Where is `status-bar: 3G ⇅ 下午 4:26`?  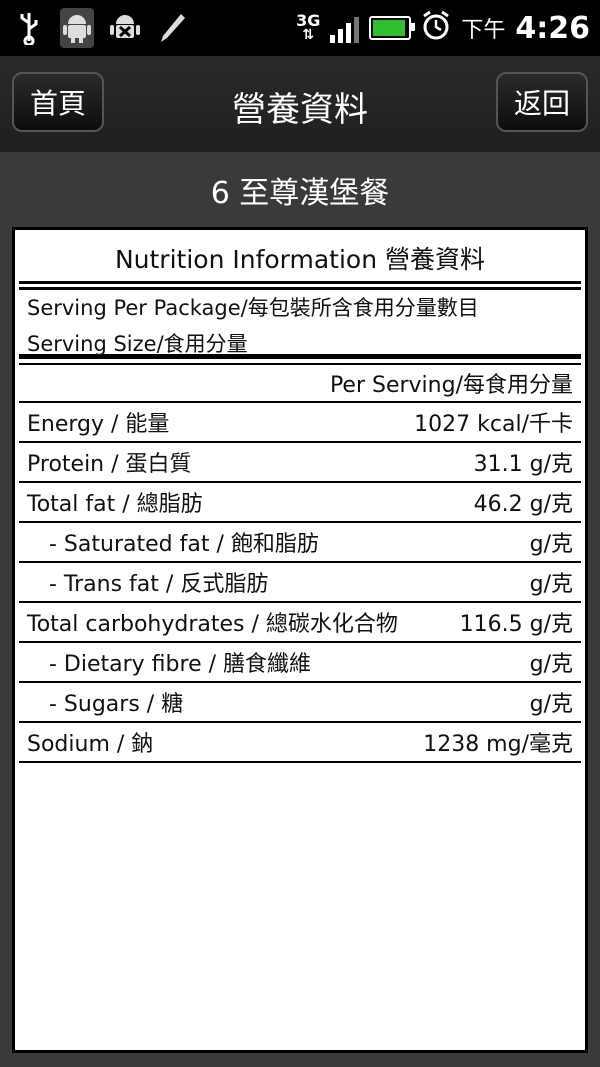
status-bar: 3G ⇅ 下午 4:26 is located at coordinates (300, 28).